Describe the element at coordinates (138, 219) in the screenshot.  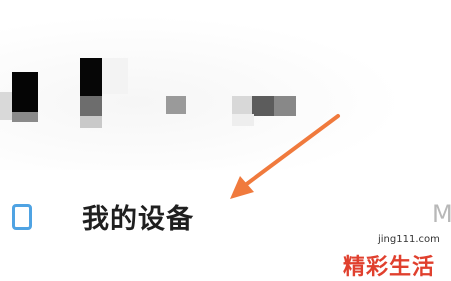
I see `my-devices-label: 我的设备` at that location.